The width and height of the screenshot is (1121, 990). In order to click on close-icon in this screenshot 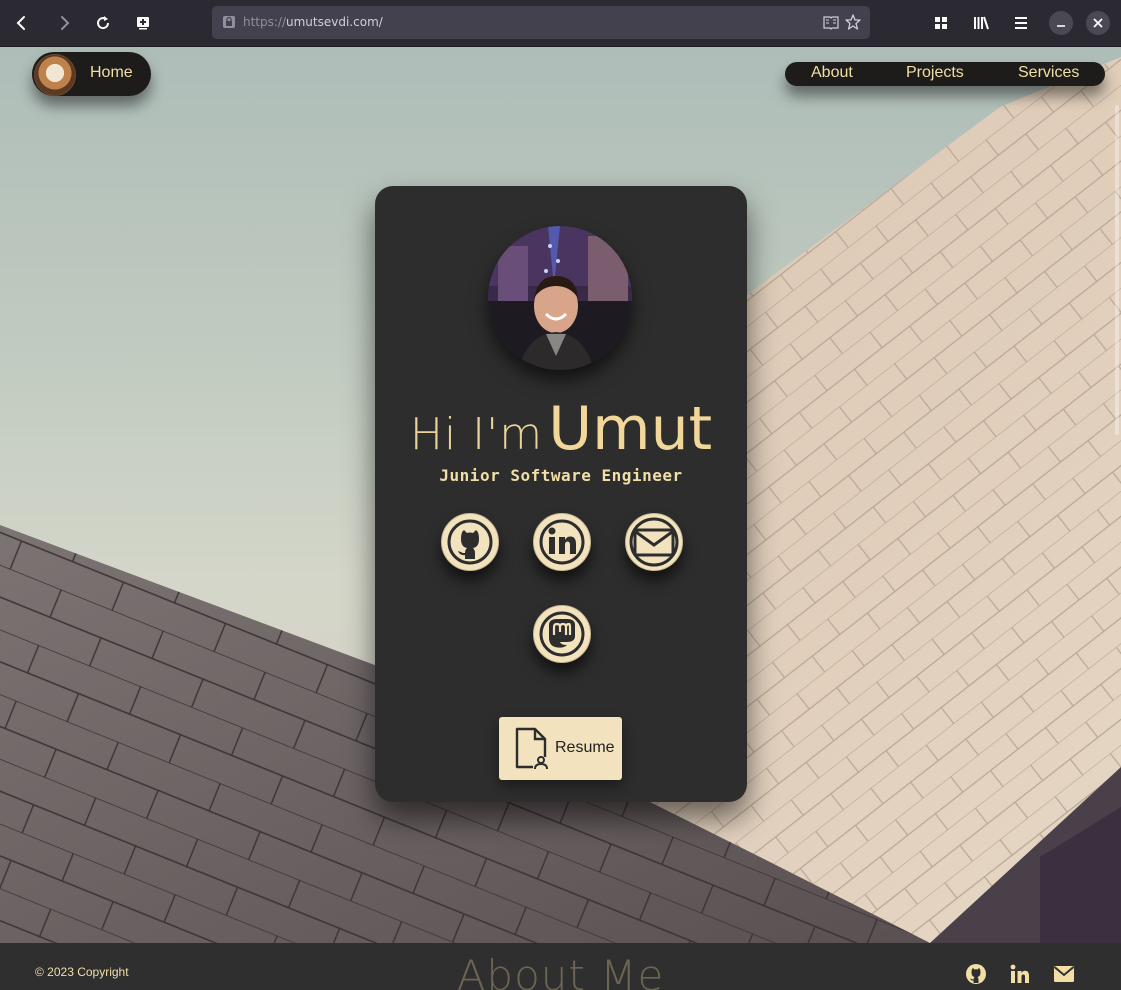, I will do `click(1098, 23)`.